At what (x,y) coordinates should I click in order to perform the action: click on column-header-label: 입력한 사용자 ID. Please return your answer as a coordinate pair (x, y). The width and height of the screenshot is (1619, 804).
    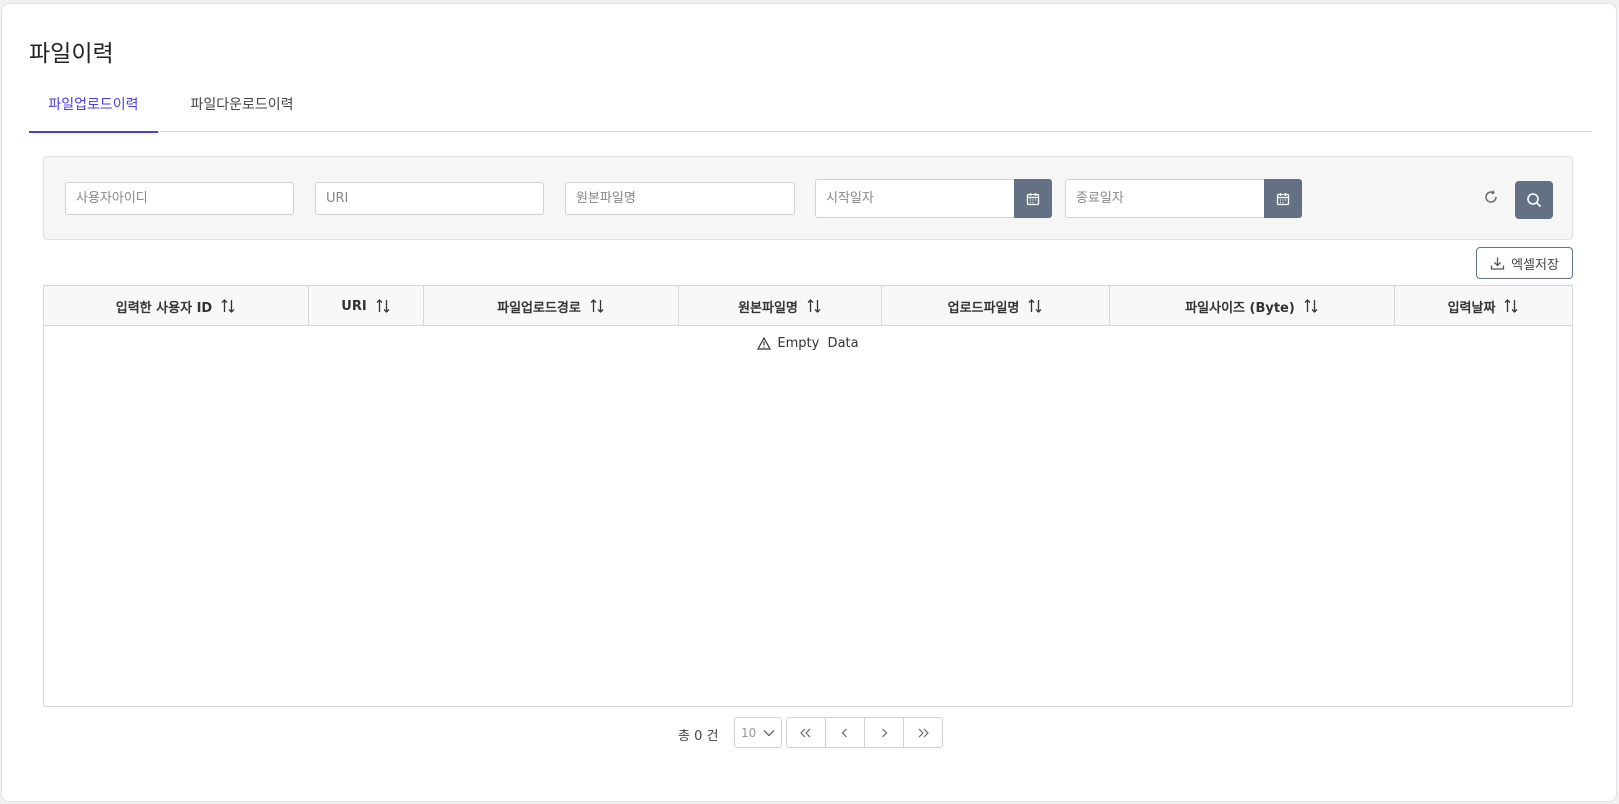
    Looking at the image, I should click on (164, 308).